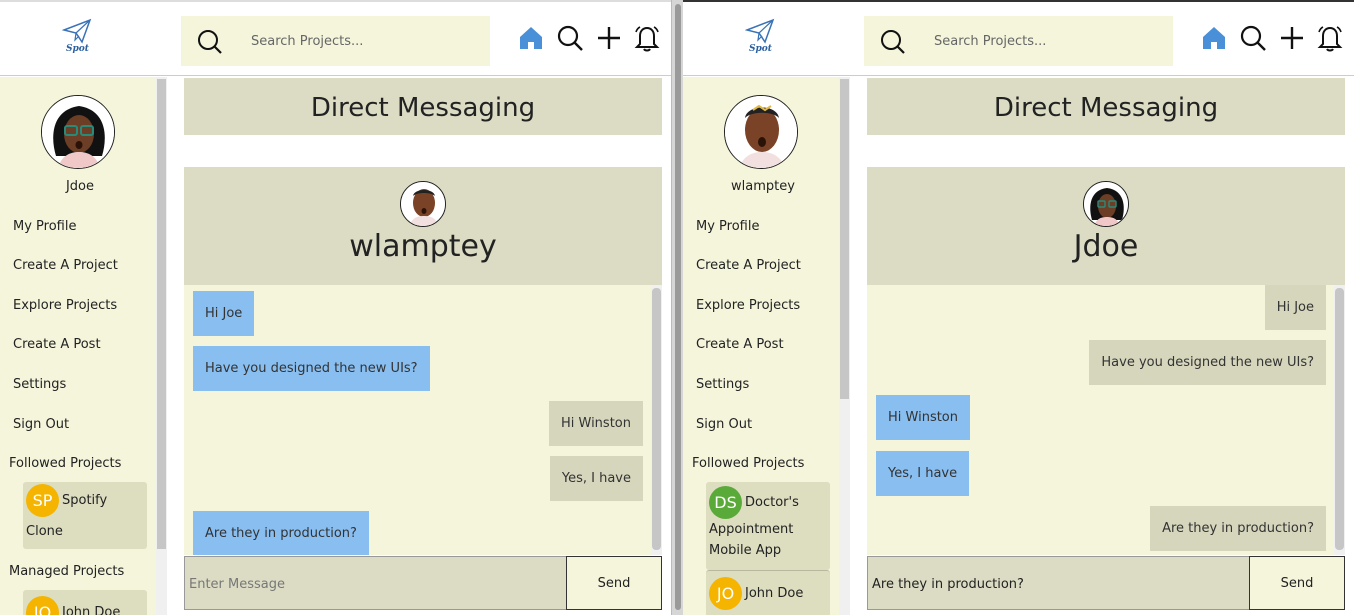 Image resolution: width=1356 pixels, height=615 pixels. Describe the element at coordinates (677, 307) in the screenshot. I see `window-divider-scrollbar` at that location.